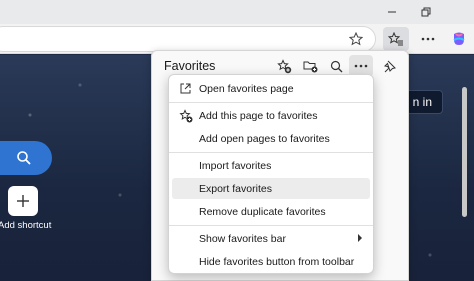 Image resolution: width=474 pixels, height=281 pixels. Describe the element at coordinates (360, 238) in the screenshot. I see `chevron-right-icon` at that location.